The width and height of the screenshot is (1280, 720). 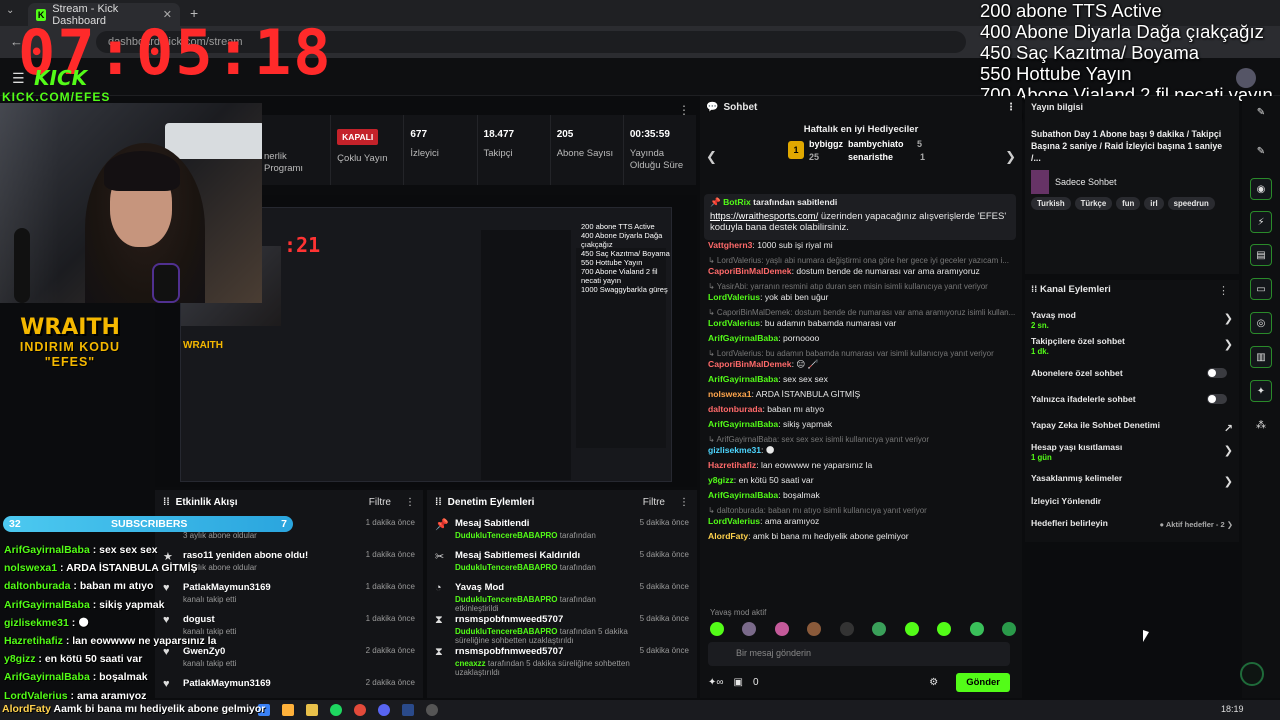 What do you see at coordinates (1132, 480) in the screenshot?
I see `channel-action-item: Yasaklanmış kelimeler ❯` at bounding box center [1132, 480].